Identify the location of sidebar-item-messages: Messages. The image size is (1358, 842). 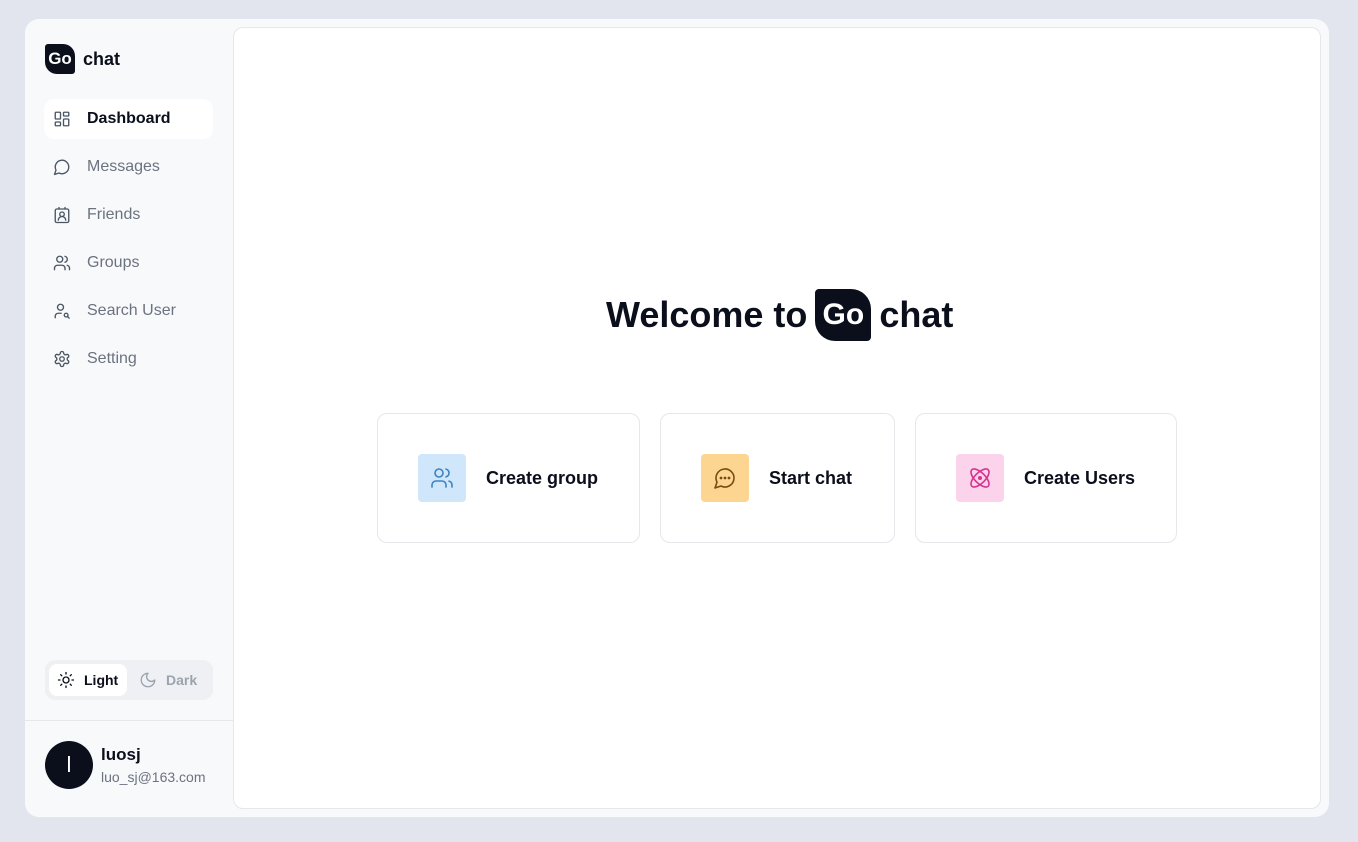
(128, 167).